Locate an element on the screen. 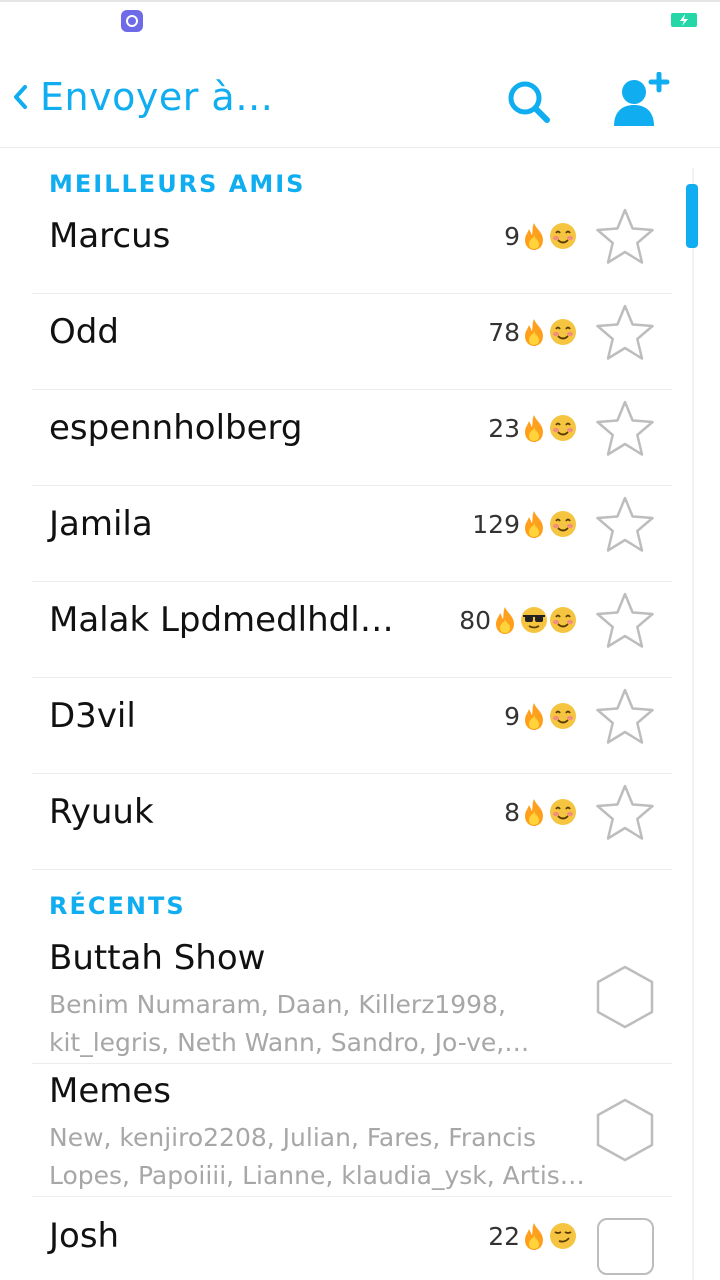  friend-name: Odd is located at coordinates (84, 332).